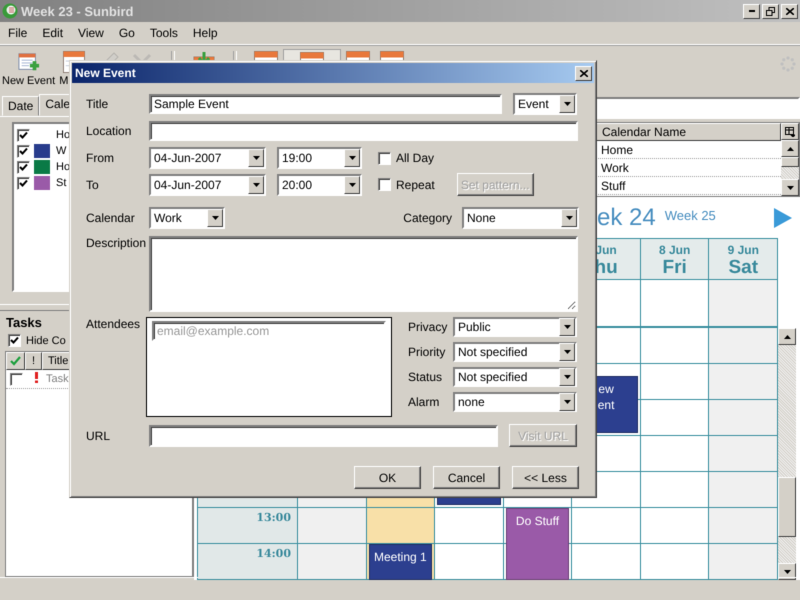 Image resolution: width=800 pixels, height=600 pixels. What do you see at coordinates (273, 553) in the screenshot?
I see `hour-label: 14:00` at bounding box center [273, 553].